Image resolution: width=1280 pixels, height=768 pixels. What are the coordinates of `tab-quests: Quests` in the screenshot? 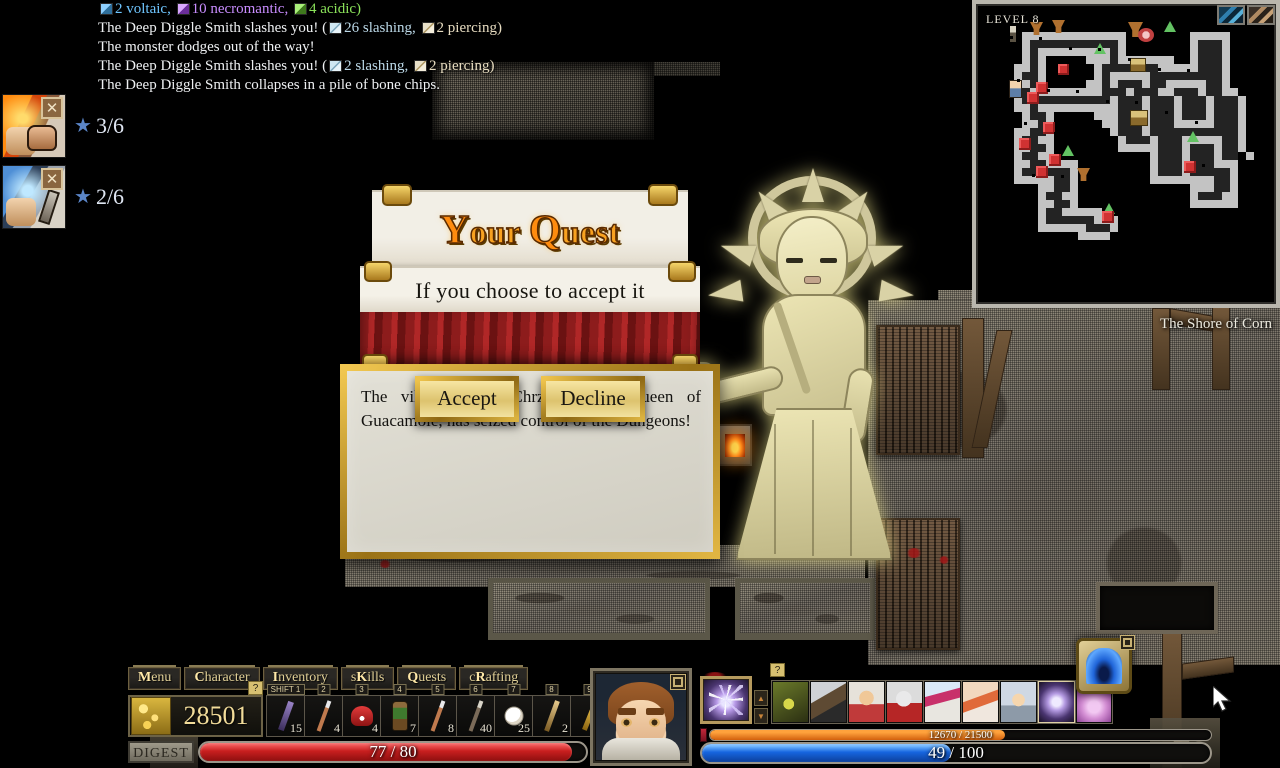 It's located at (427, 677).